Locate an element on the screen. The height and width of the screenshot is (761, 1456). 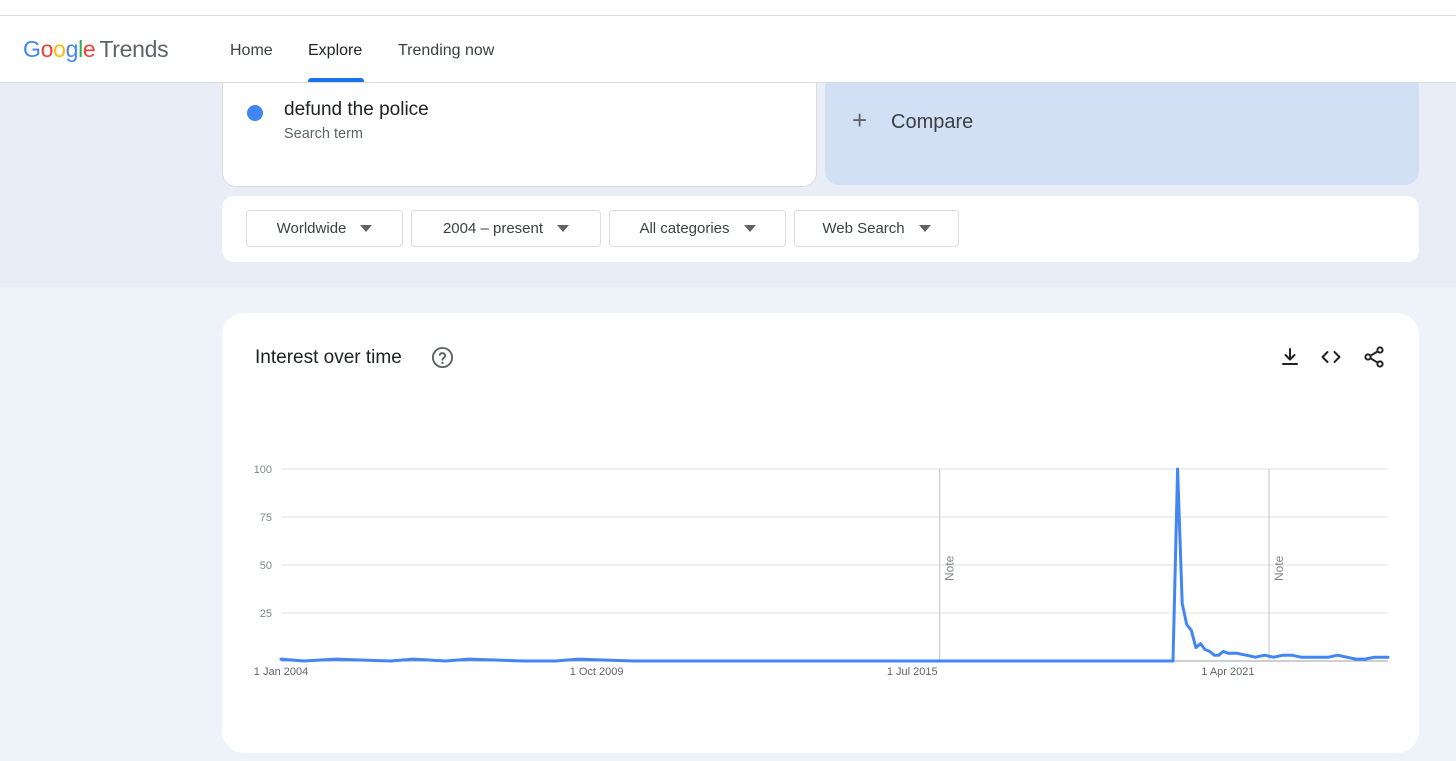
time-filter-value: 2004 – present is located at coordinates (493, 228).